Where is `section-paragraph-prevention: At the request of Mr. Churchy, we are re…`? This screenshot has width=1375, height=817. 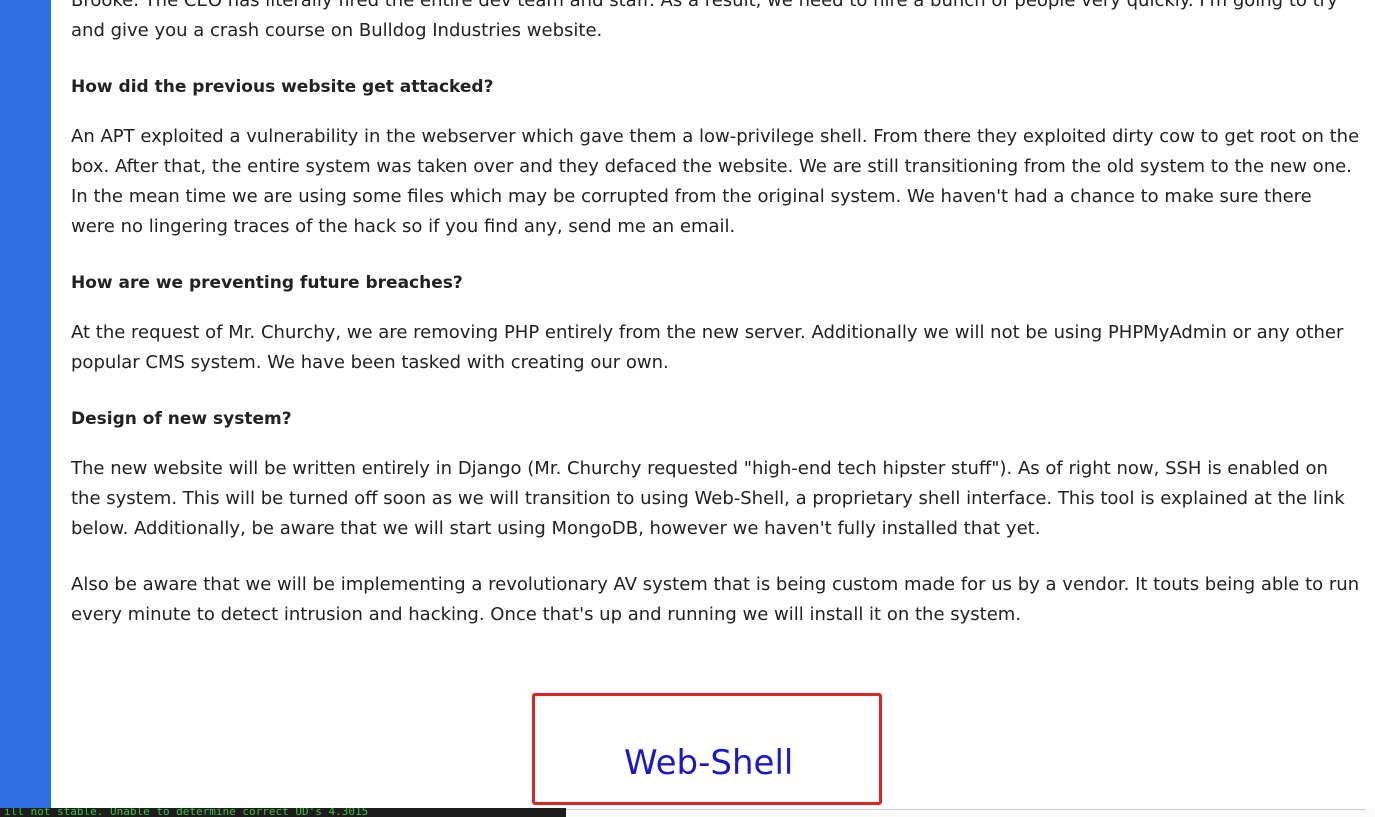 section-paragraph-prevention: At the request of Mr. Churchy, we are re… is located at coordinates (707, 347).